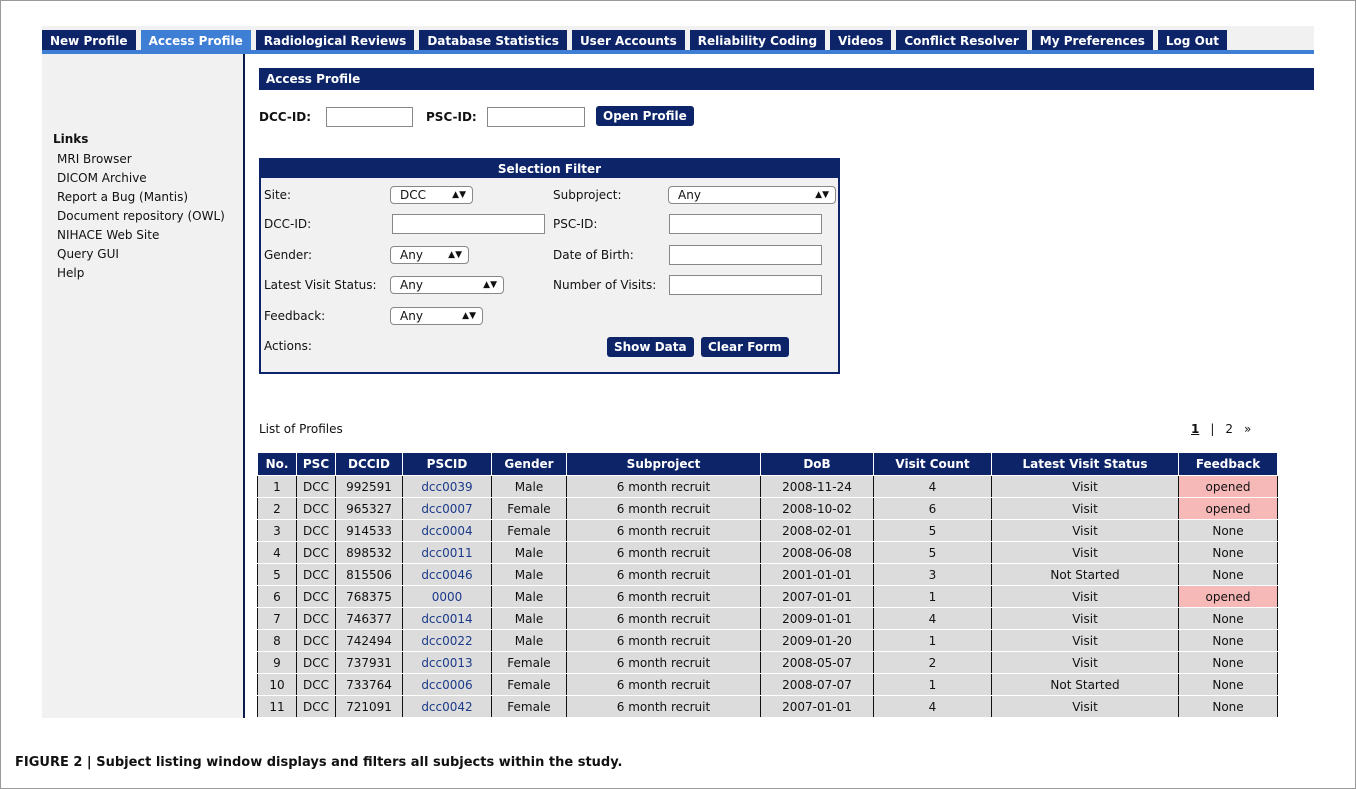 Image resolution: width=1356 pixels, height=789 pixels. What do you see at coordinates (1092, 41) in the screenshot?
I see `tab-my-preferences: My Preferences` at bounding box center [1092, 41].